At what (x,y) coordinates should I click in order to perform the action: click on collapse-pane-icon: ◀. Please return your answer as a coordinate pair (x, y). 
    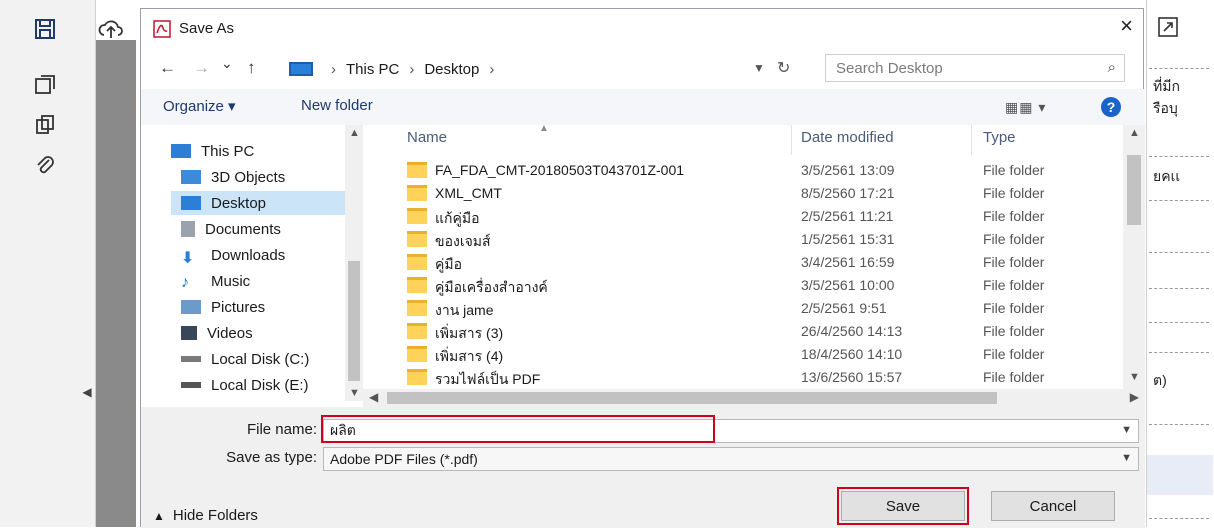
    Looking at the image, I should click on (87, 392).